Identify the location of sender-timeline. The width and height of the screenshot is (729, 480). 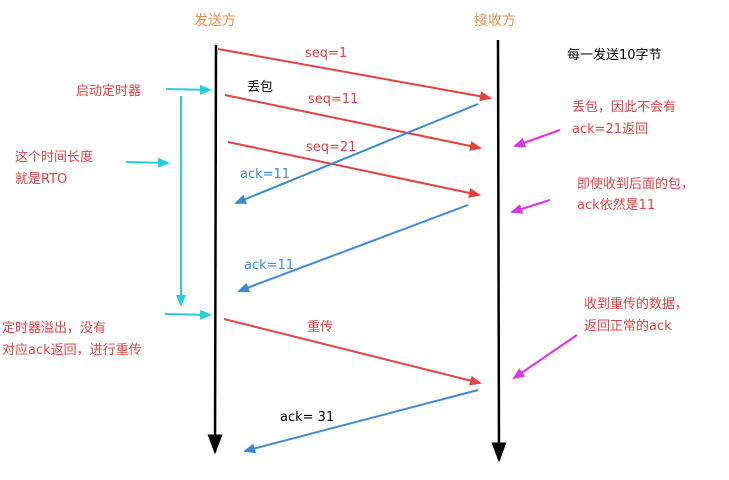
(215, 249).